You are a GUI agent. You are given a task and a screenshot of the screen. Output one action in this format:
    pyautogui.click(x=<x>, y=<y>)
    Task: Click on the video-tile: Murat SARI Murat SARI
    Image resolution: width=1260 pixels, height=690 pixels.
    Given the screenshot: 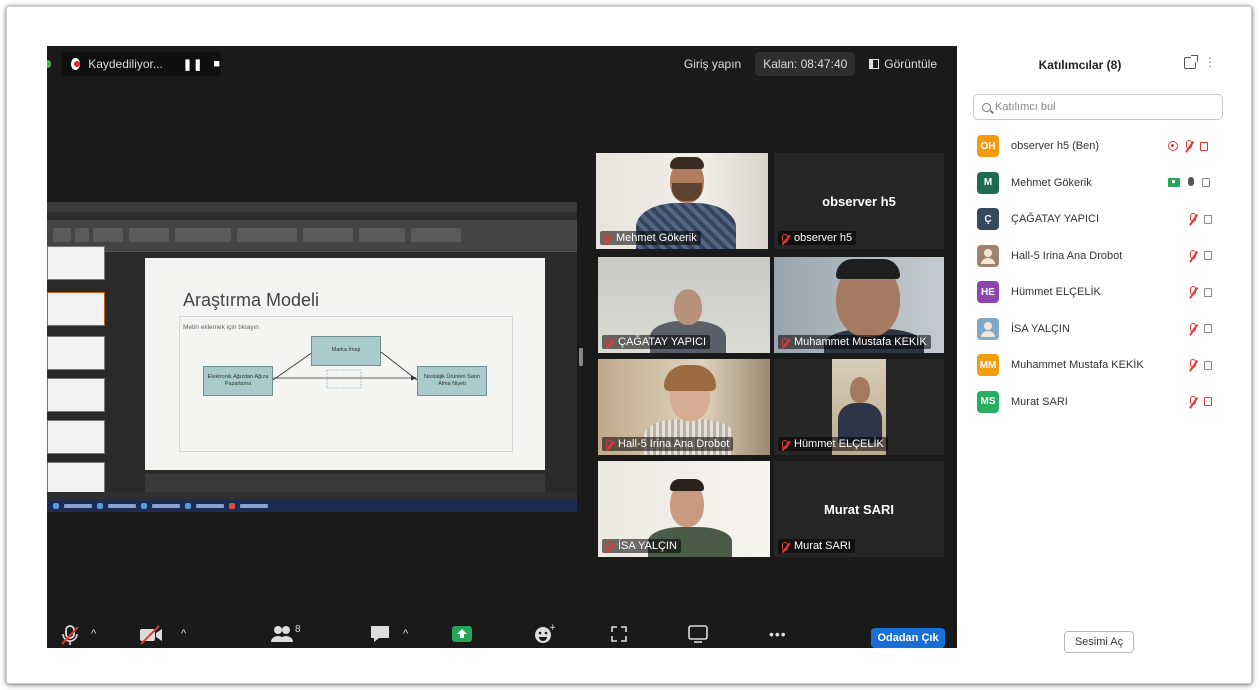 What is the action you would take?
    pyautogui.click(x=859, y=509)
    